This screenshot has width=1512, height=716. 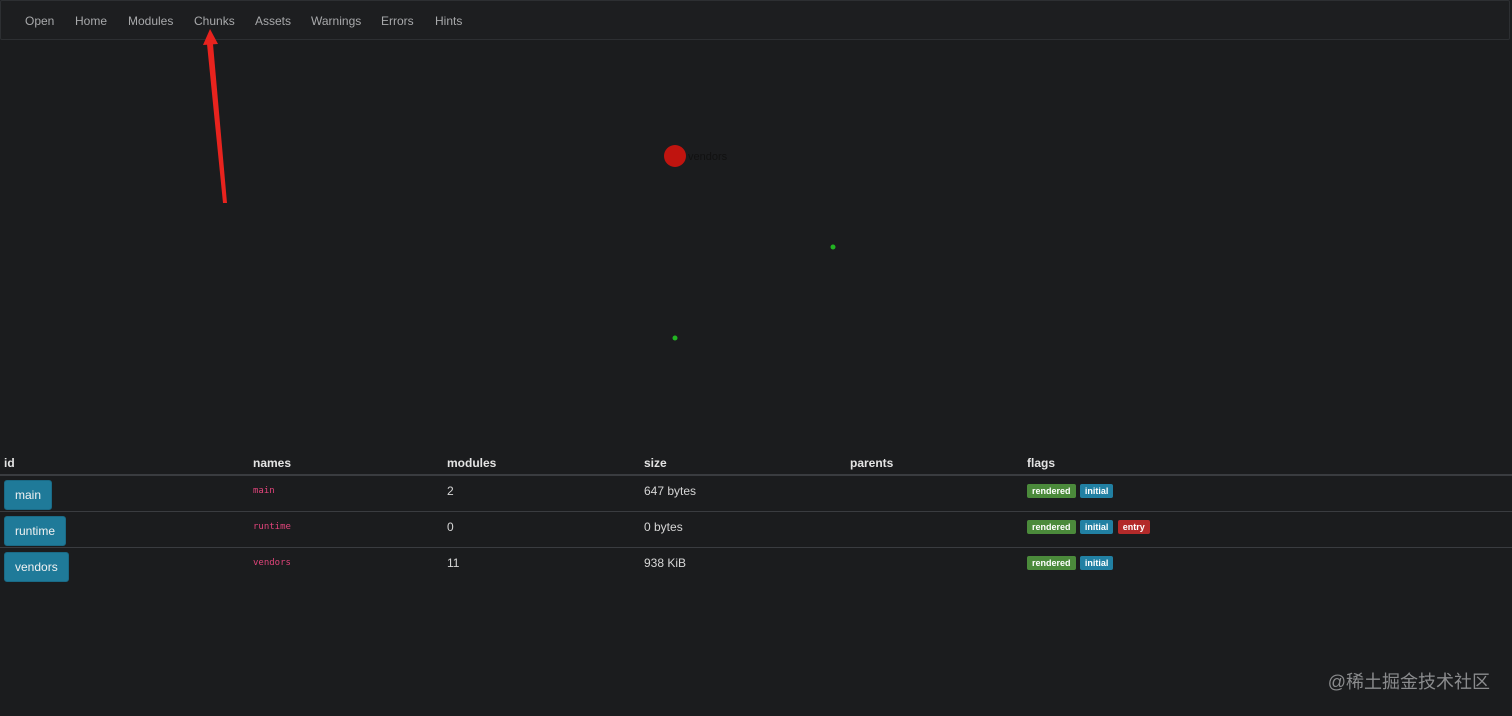 I want to click on cell-modules: 0, so click(x=541, y=529).